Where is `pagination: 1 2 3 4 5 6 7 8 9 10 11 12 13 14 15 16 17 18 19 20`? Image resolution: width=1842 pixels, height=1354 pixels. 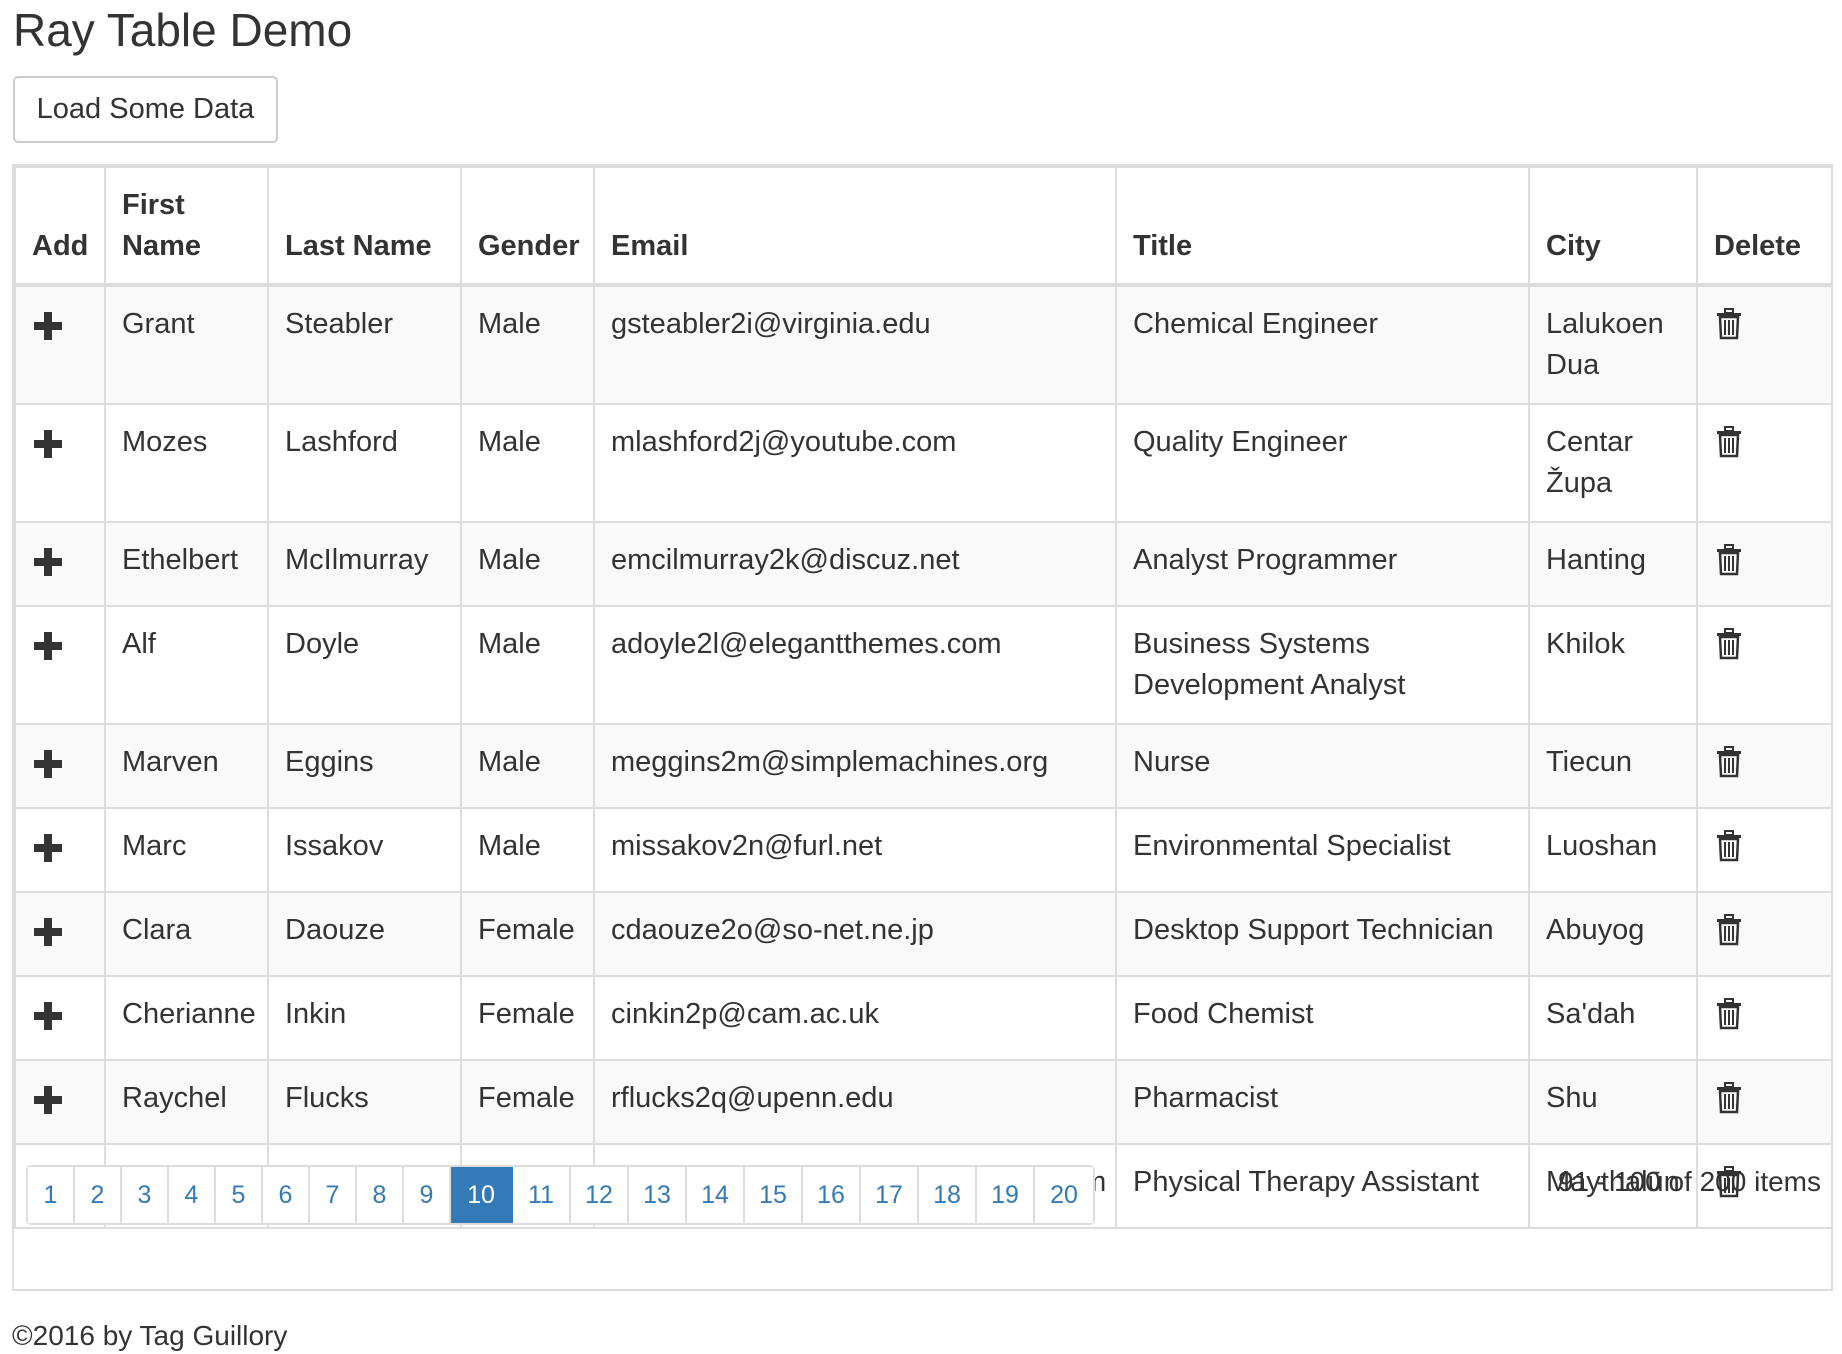
pagination: 1 2 3 4 5 6 7 8 9 10 11 12 13 14 15 16 17 18 19 20 is located at coordinates (560, 1195).